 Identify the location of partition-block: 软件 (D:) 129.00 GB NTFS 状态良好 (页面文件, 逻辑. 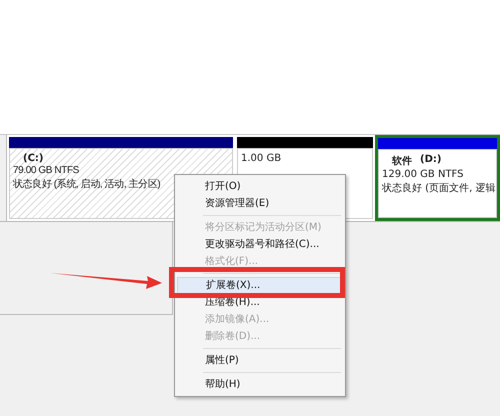
(437, 178).